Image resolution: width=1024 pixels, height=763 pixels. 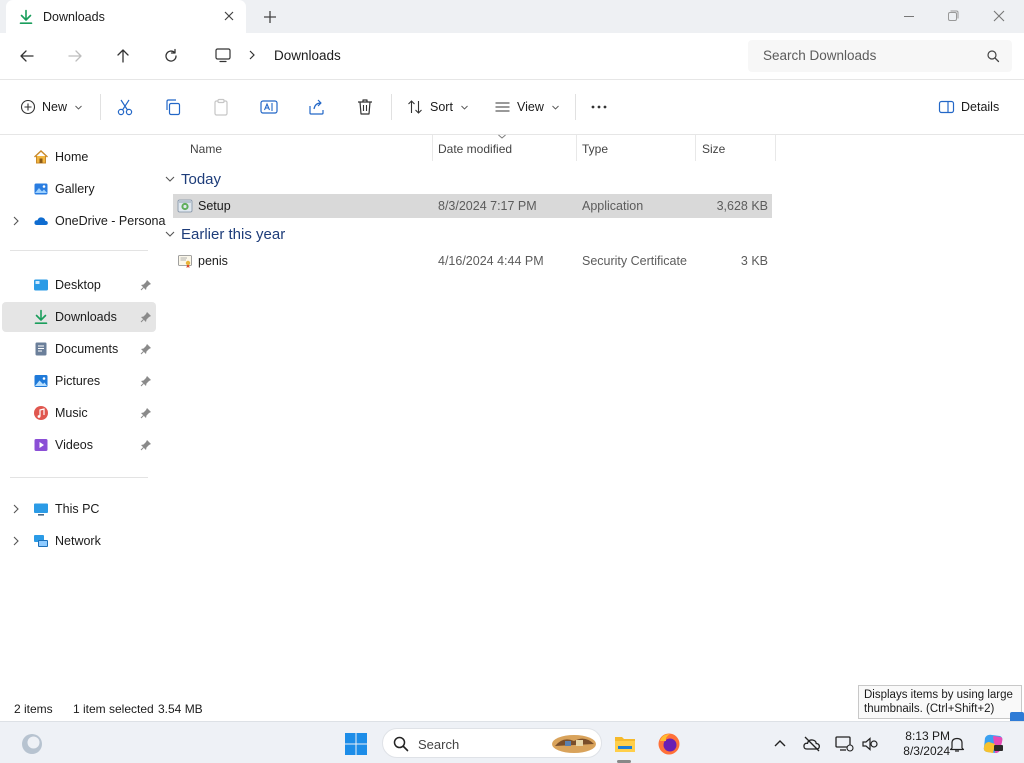 What do you see at coordinates (356, 744) in the screenshot?
I see `start-windows-icon` at bounding box center [356, 744].